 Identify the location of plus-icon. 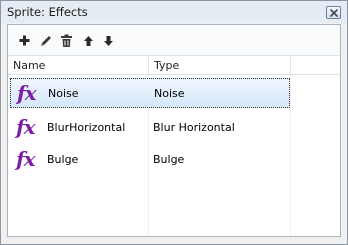
(24, 40).